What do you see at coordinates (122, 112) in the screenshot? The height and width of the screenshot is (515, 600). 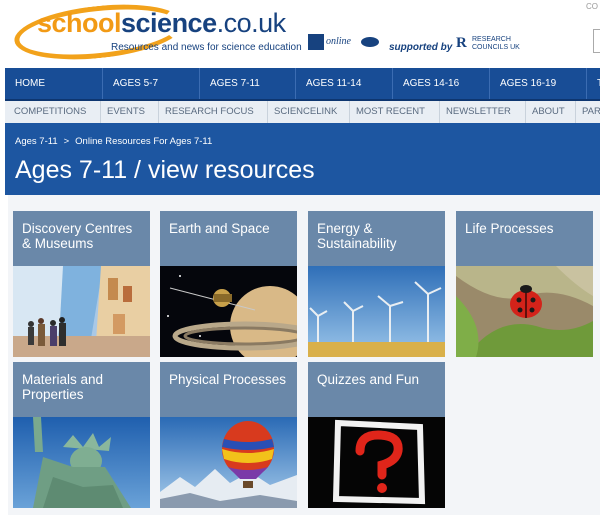 I see `nav-events: EVENTS` at bounding box center [122, 112].